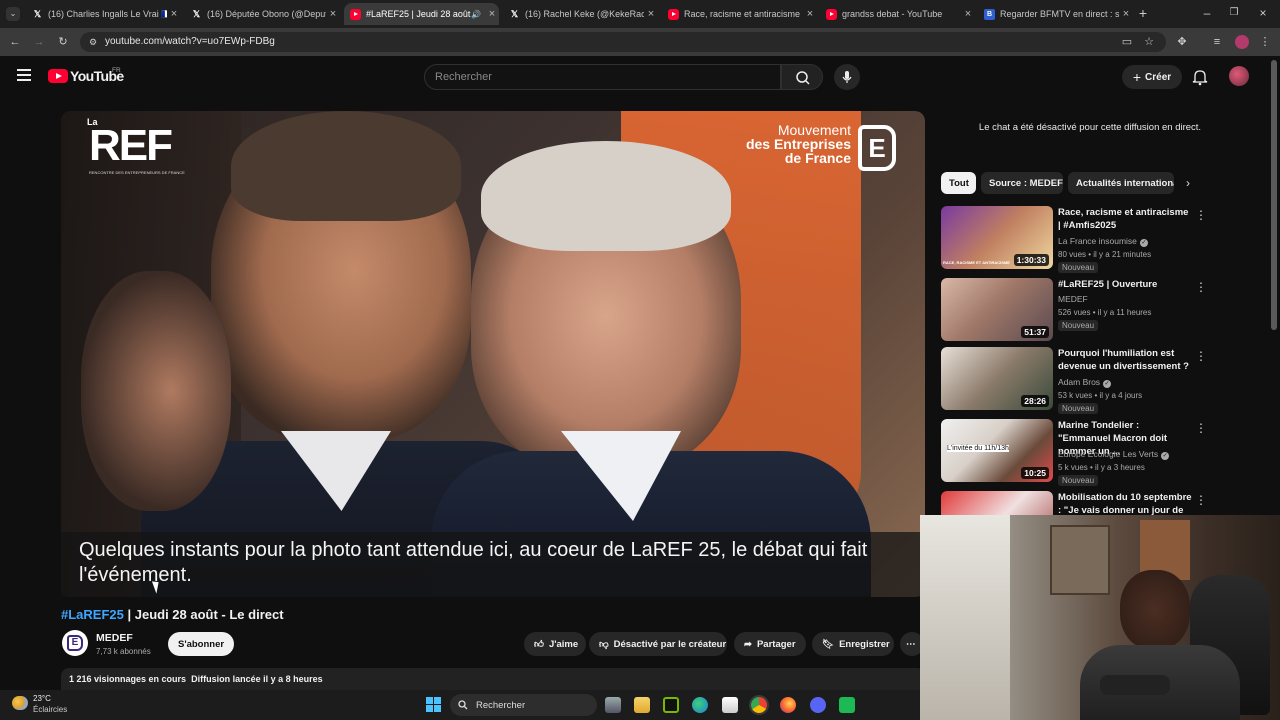  I want to click on tab-title: Regarder BFMTV en direct : sui, so click(1059, 14).